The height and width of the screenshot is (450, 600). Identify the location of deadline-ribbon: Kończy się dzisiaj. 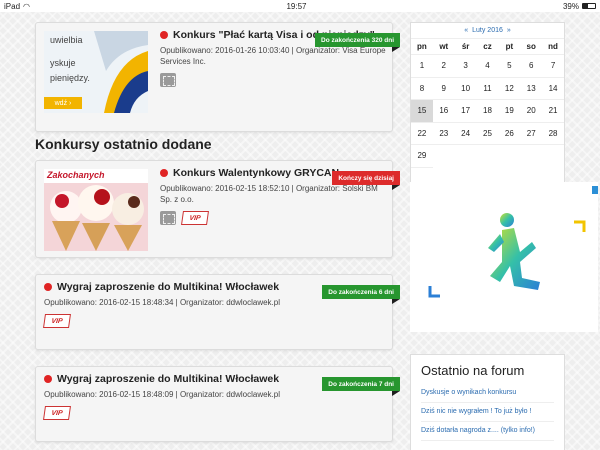
(366, 178).